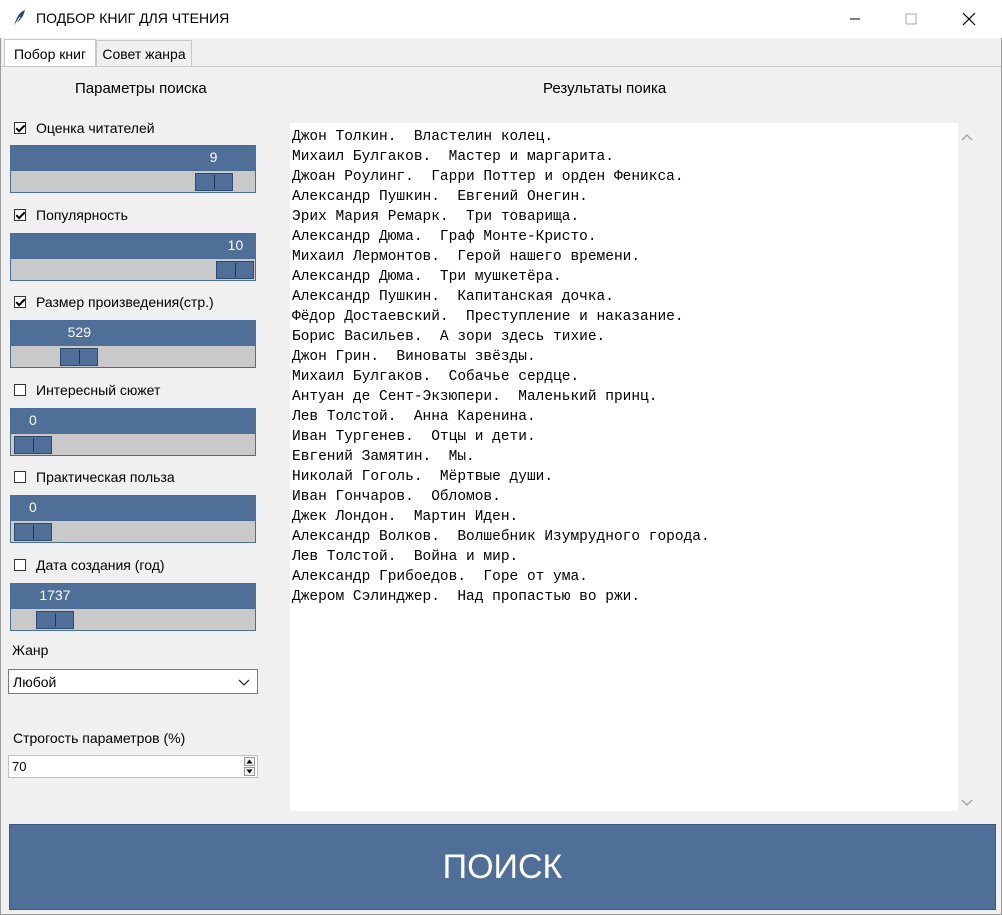 The height and width of the screenshot is (915, 1002). Describe the element at coordinates (125, 302) in the screenshot. I see `checkbox-label: Размер произведения(стр.)` at that location.